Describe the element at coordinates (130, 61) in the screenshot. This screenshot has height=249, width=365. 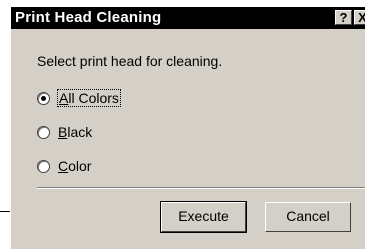
I see `instruction-text: Select print head for cleaning.` at that location.